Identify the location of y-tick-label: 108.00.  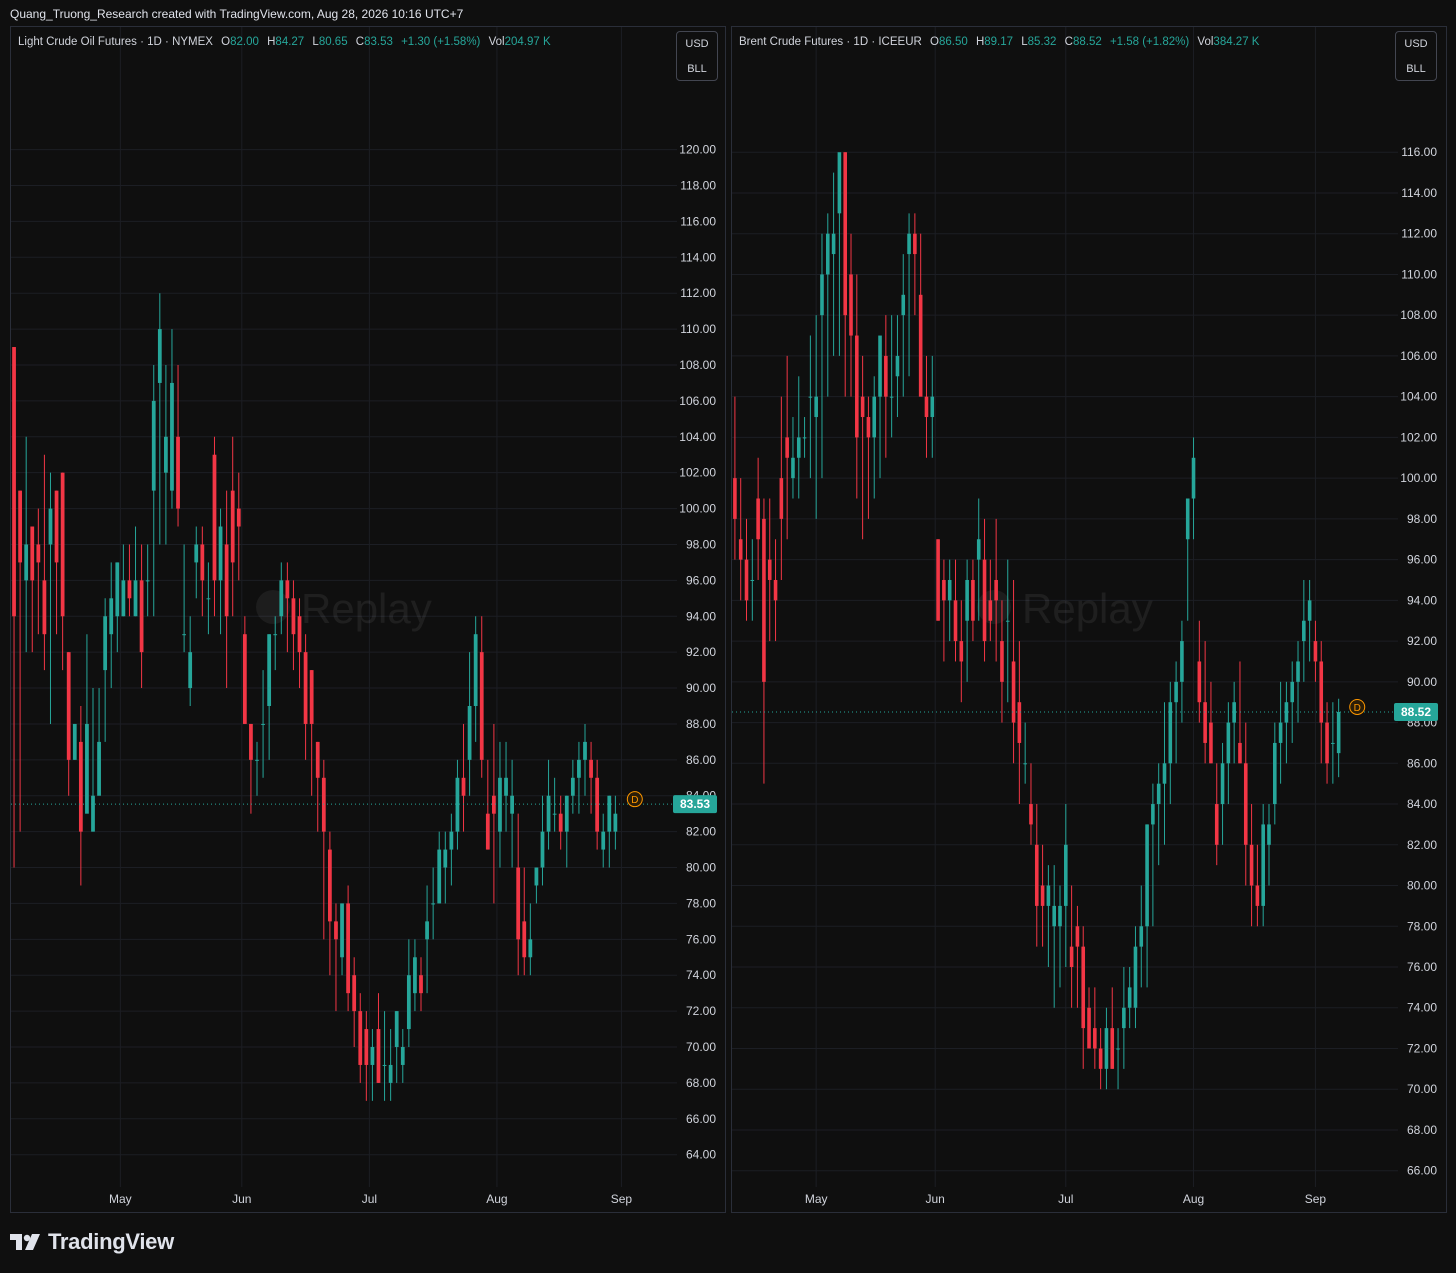
(697, 365).